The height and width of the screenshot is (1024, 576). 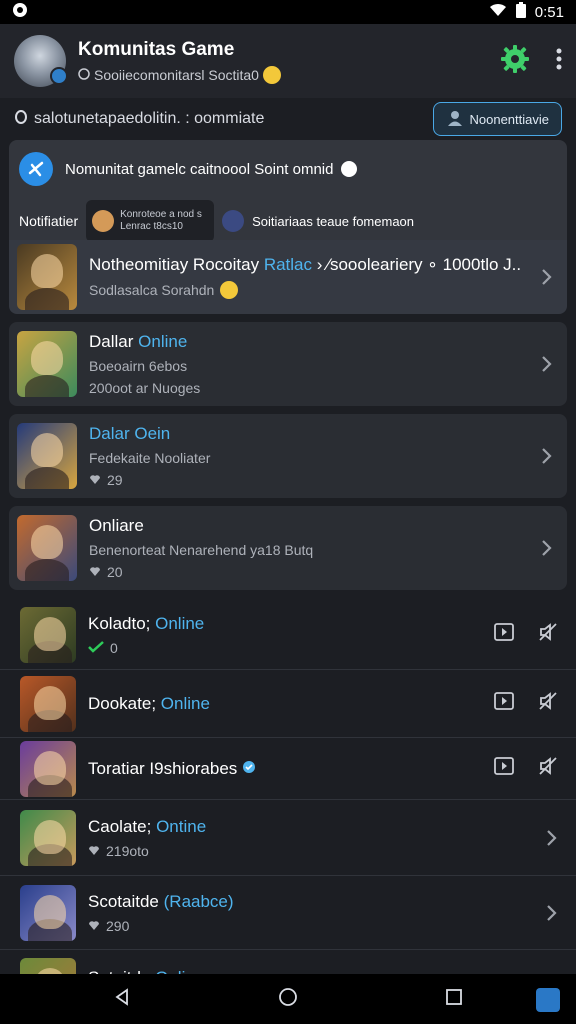 What do you see at coordinates (111, 341) in the screenshot?
I see `card-title: Dallar` at bounding box center [111, 341].